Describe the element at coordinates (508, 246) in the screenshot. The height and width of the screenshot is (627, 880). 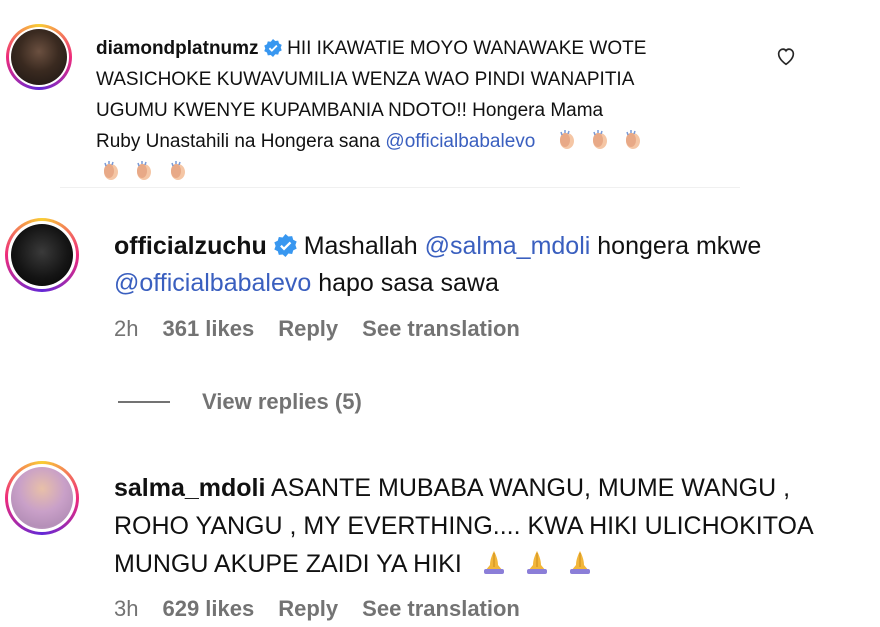
I see `mention-link: @salma_mdoli` at that location.